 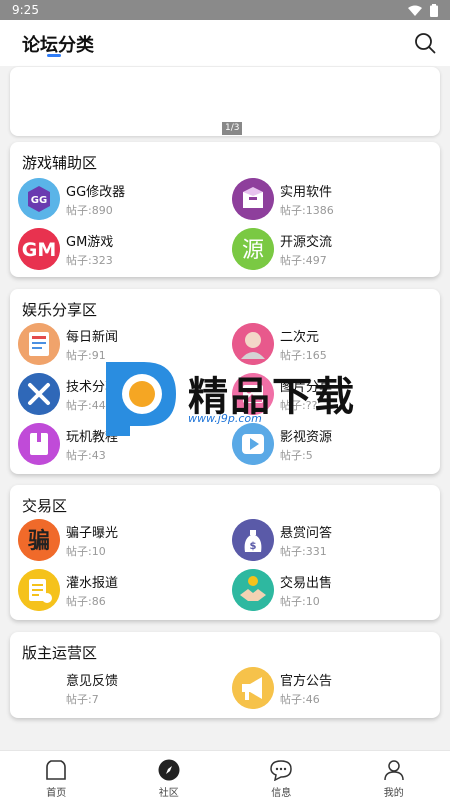 I want to click on forum-item-count: 帖子:323, so click(x=89, y=260).